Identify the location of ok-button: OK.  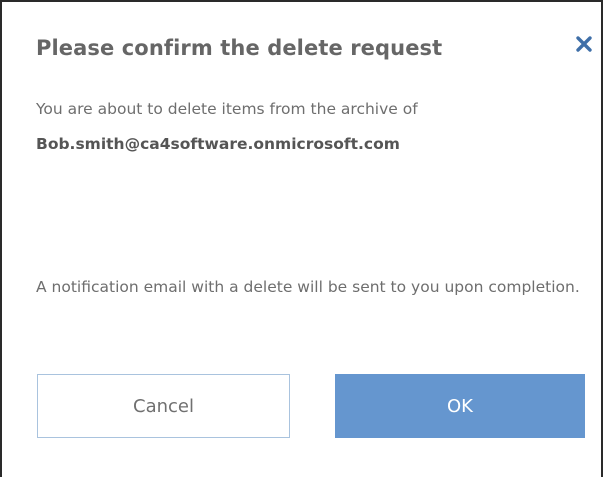
(460, 406).